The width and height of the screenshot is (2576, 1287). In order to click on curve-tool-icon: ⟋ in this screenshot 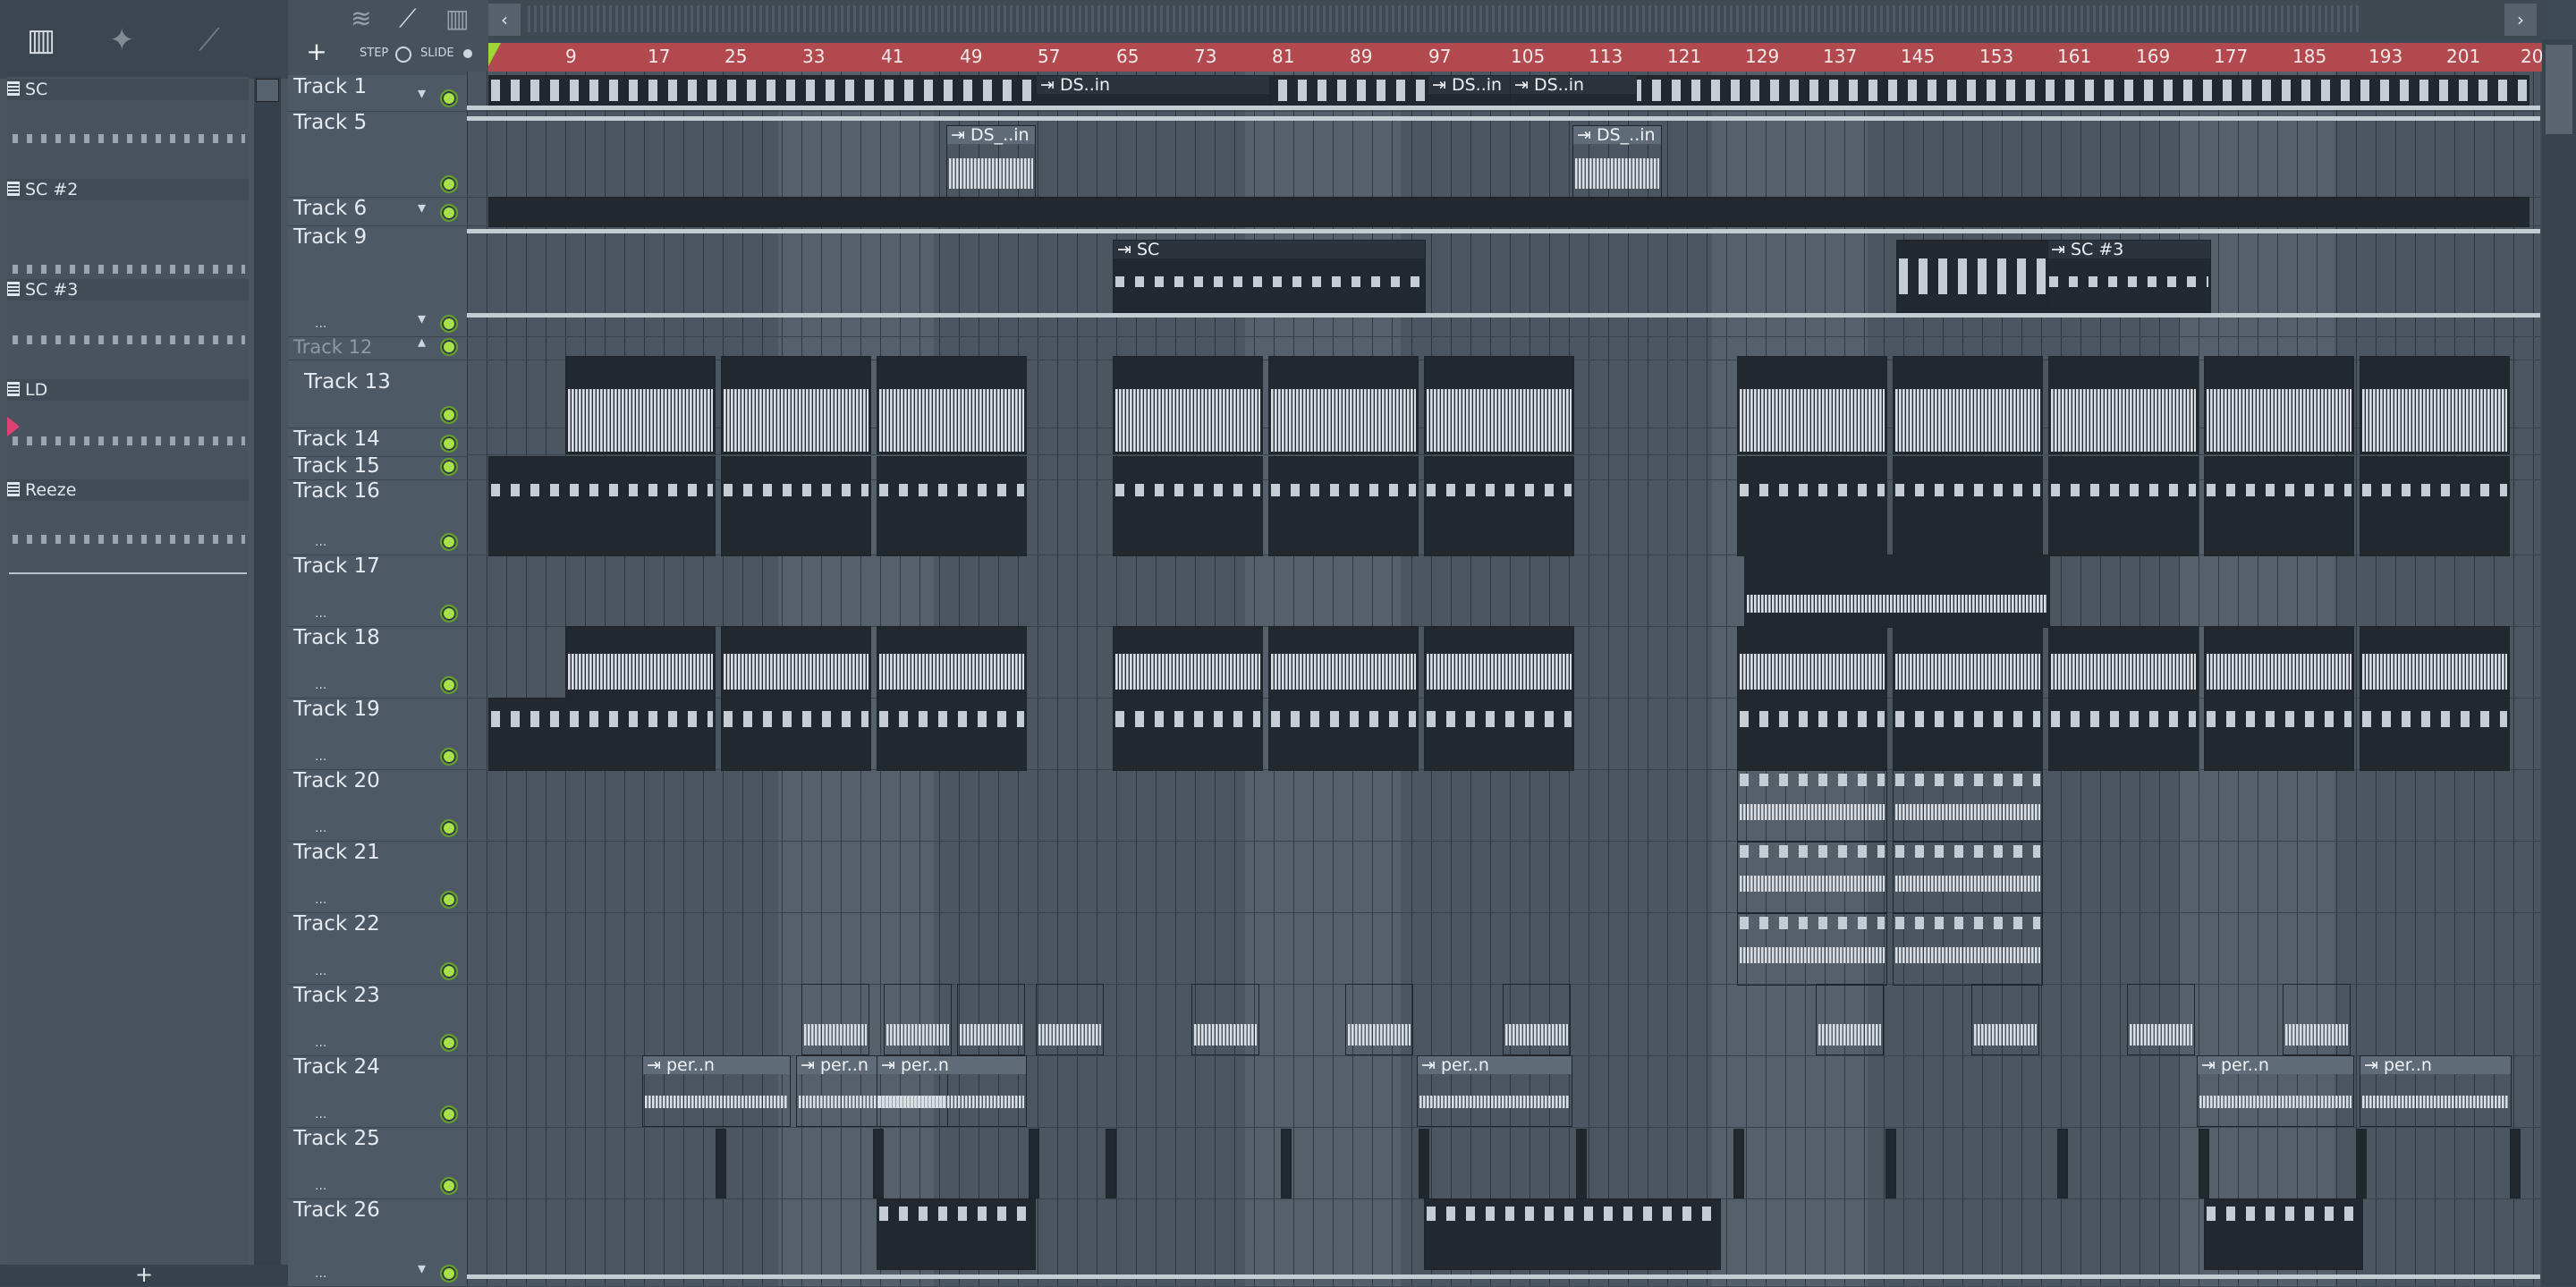, I will do `click(408, 19)`.